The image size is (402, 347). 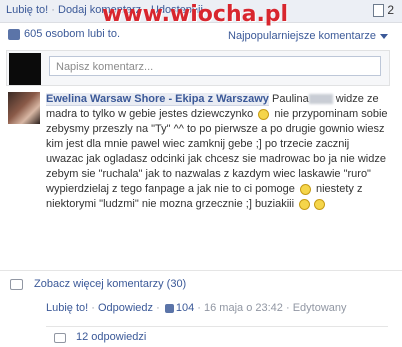 I want to click on share-count: 2, so click(x=383, y=10).